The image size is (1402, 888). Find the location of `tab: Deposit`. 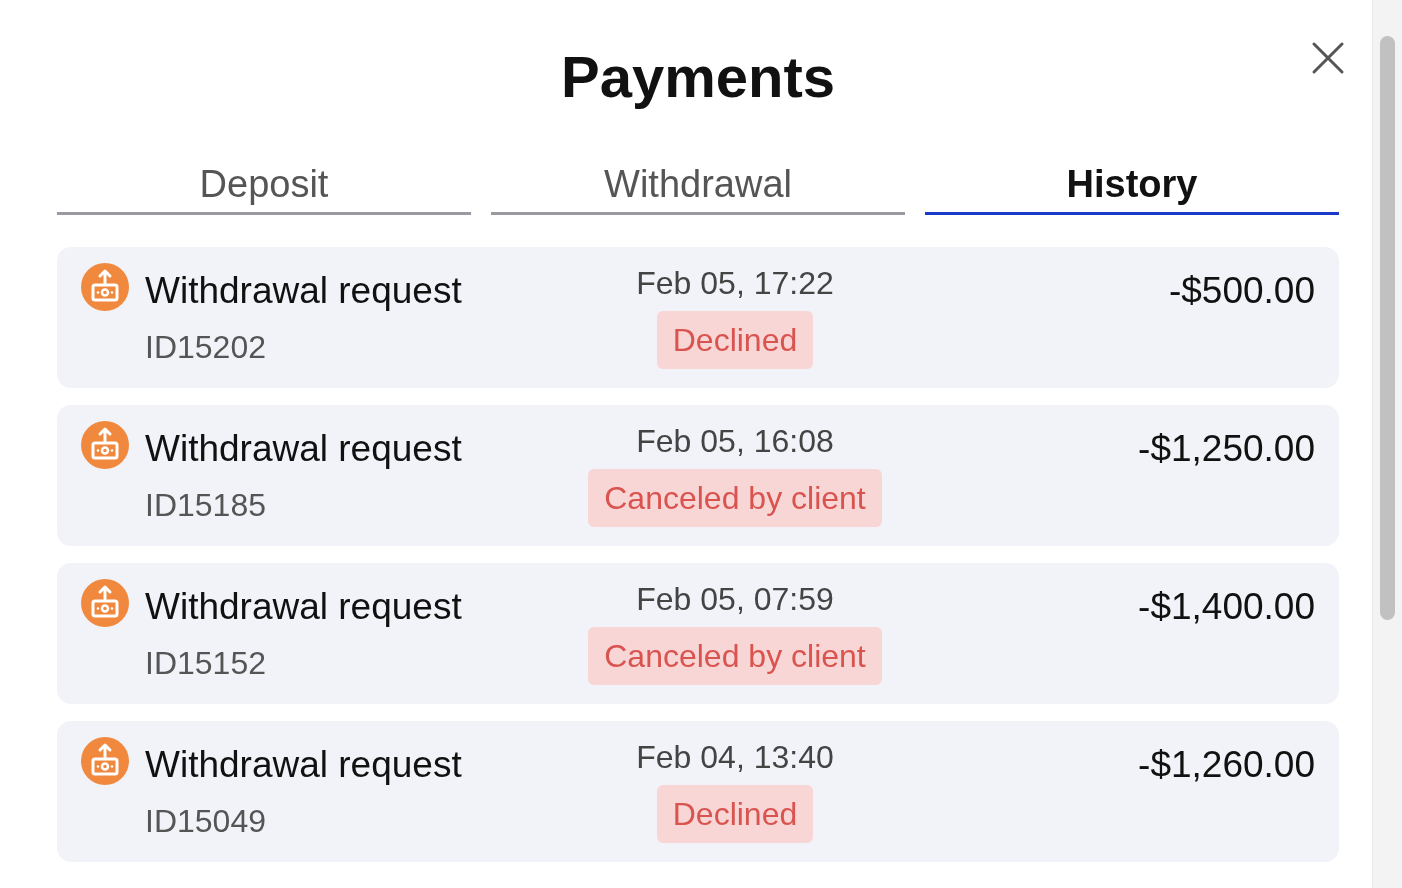

tab: Deposit is located at coordinates (264, 182).